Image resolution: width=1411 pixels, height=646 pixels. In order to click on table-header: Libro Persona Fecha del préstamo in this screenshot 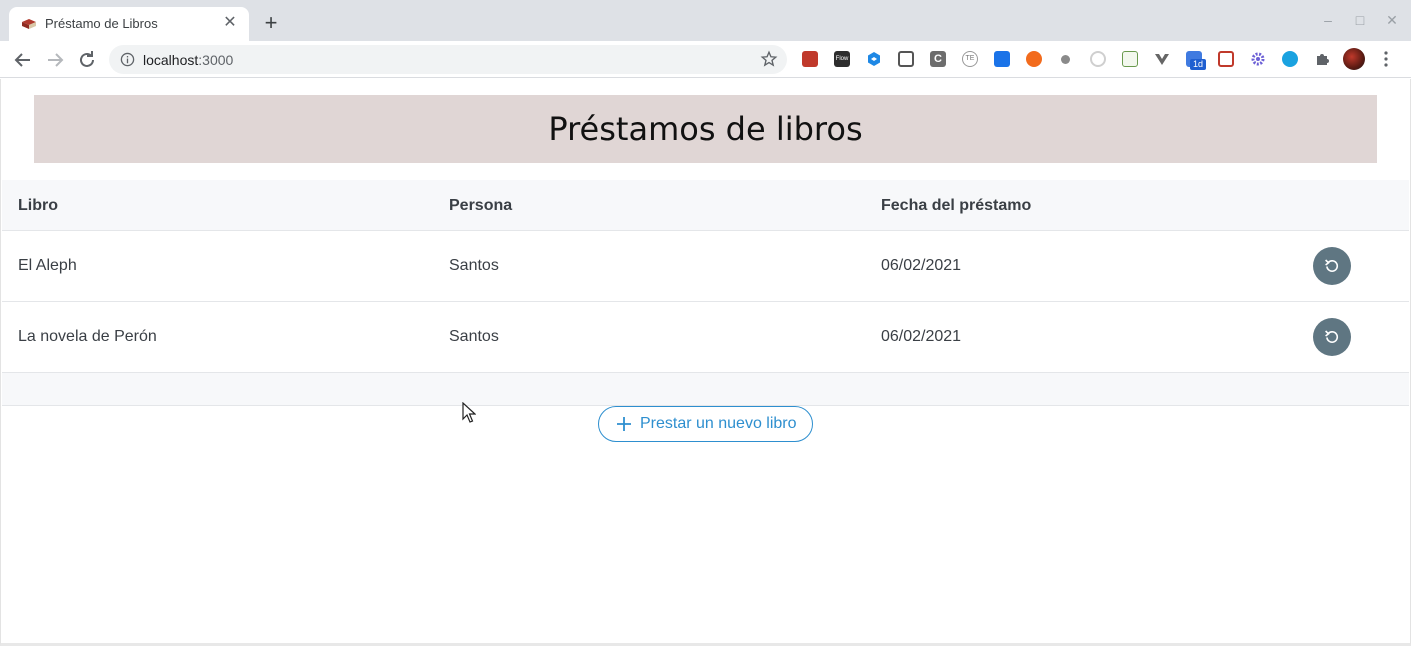, I will do `click(705, 205)`.